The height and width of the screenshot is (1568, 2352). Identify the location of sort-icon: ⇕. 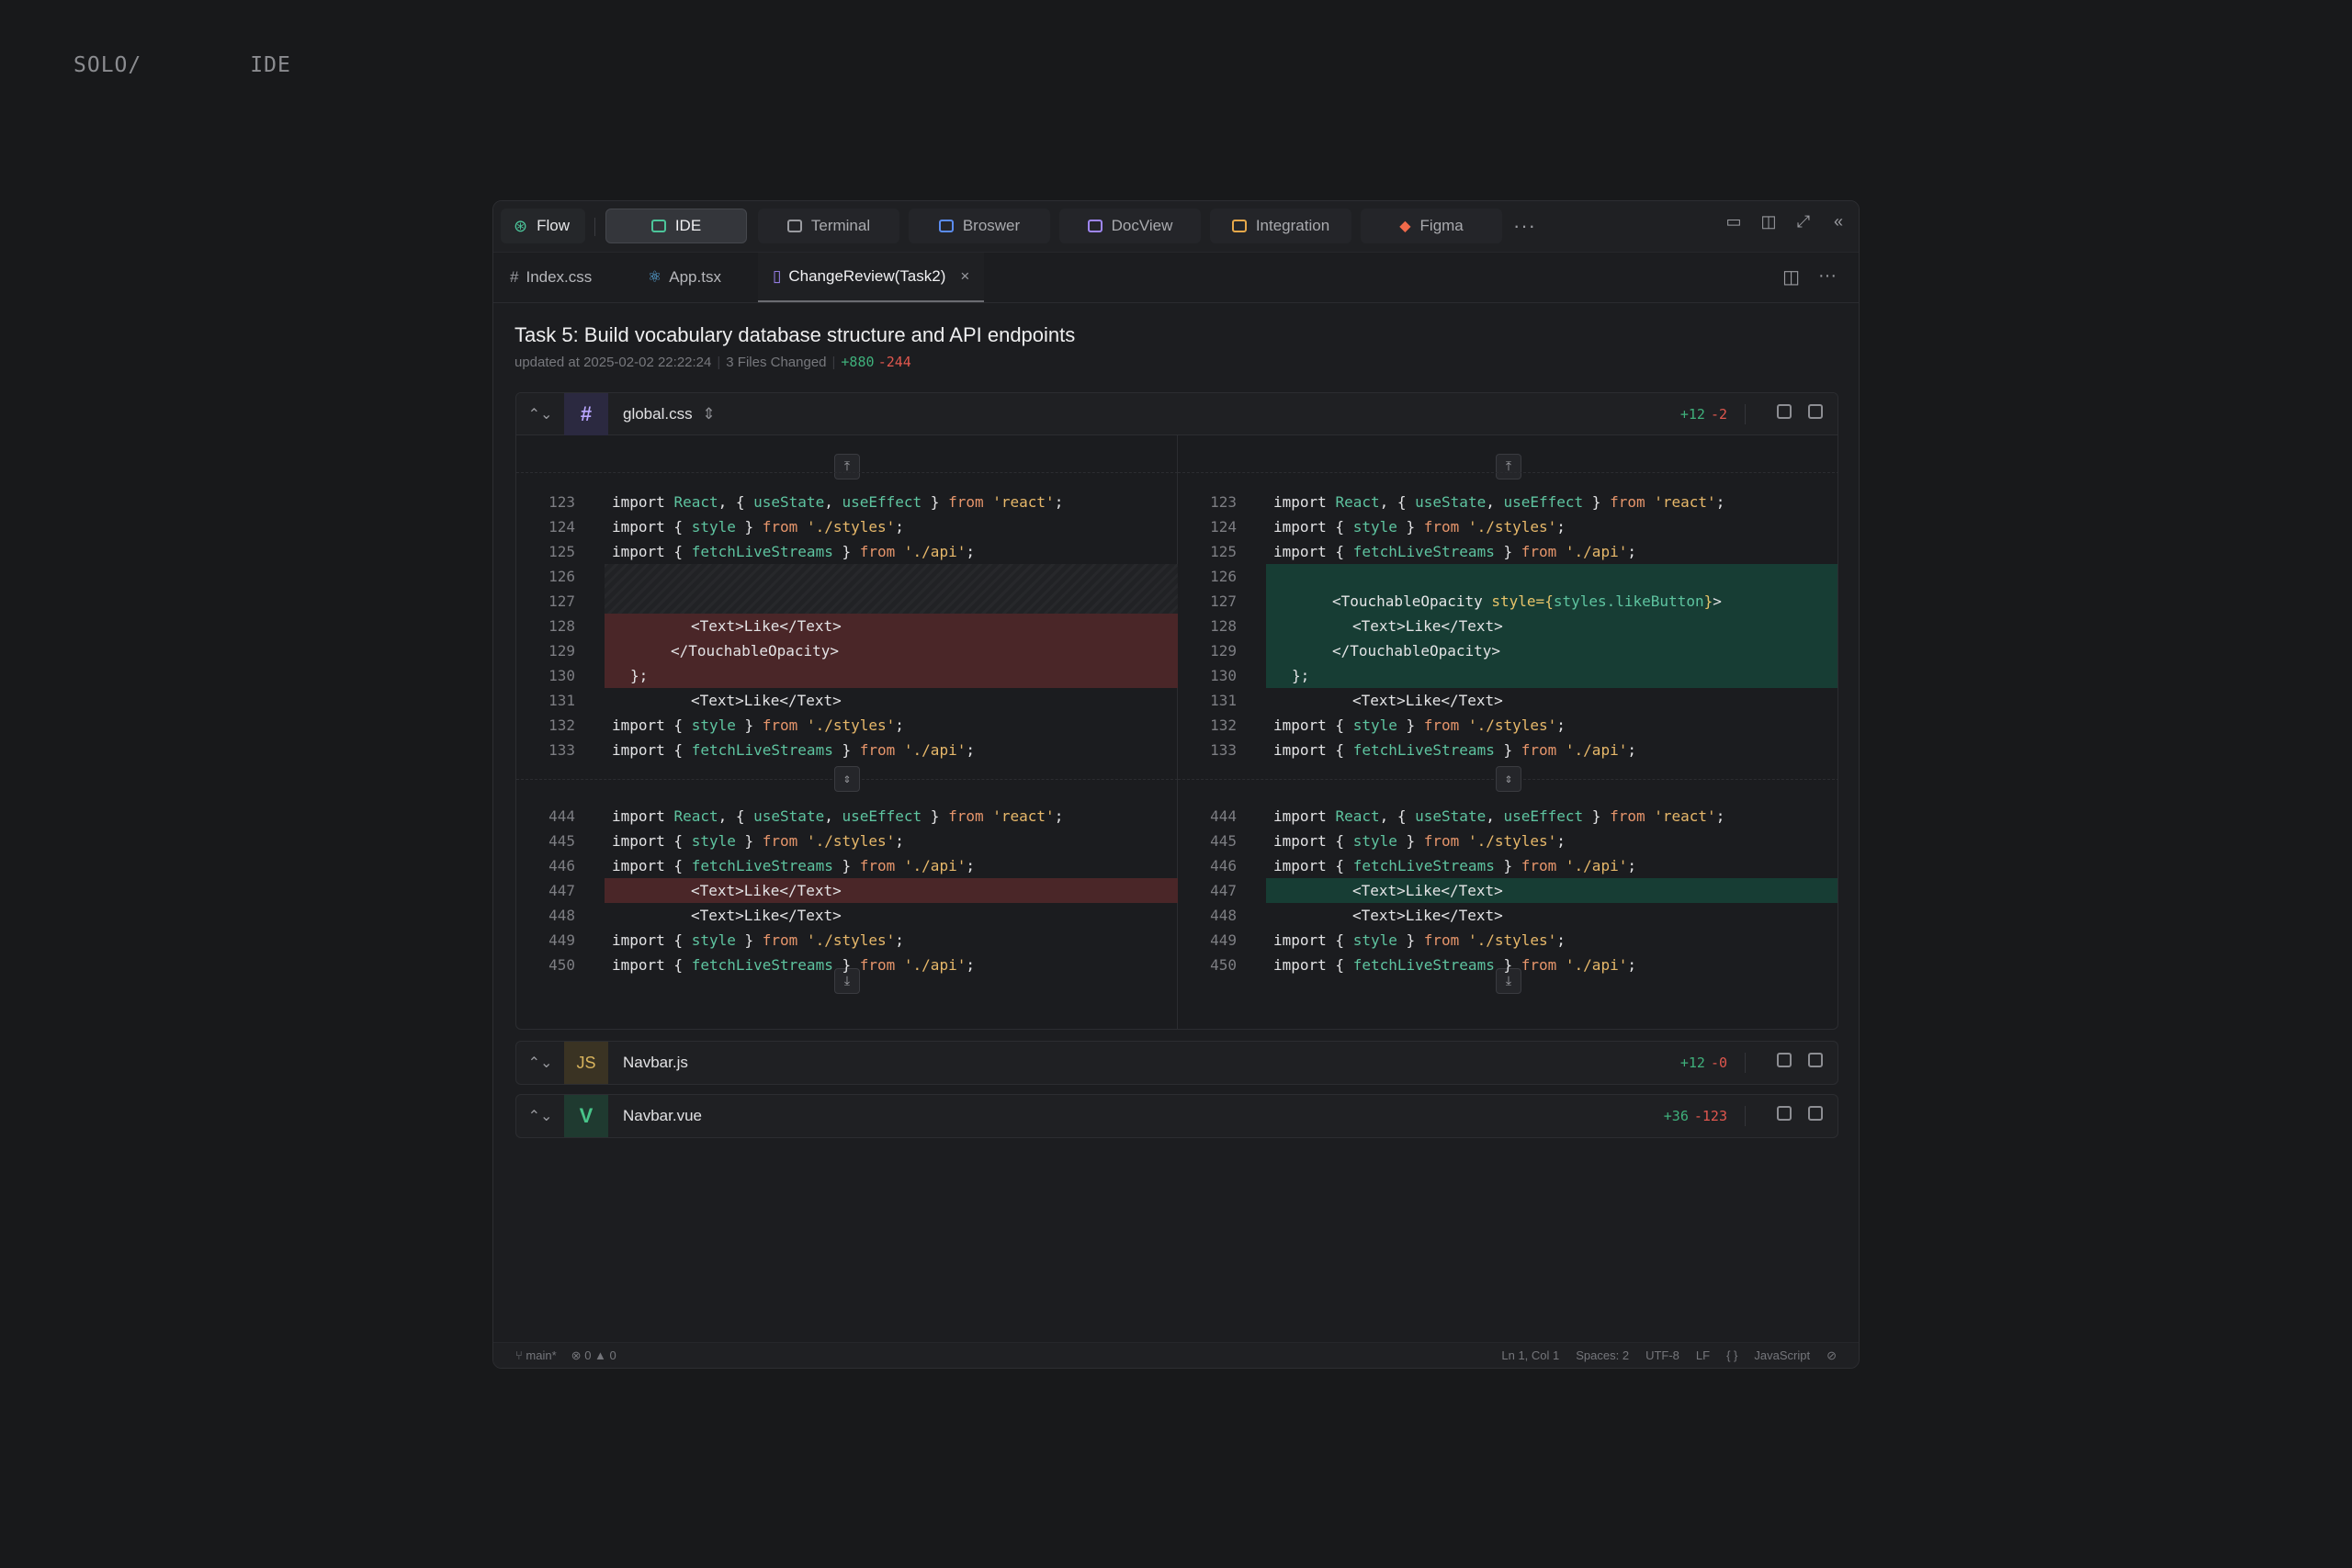
(708, 414).